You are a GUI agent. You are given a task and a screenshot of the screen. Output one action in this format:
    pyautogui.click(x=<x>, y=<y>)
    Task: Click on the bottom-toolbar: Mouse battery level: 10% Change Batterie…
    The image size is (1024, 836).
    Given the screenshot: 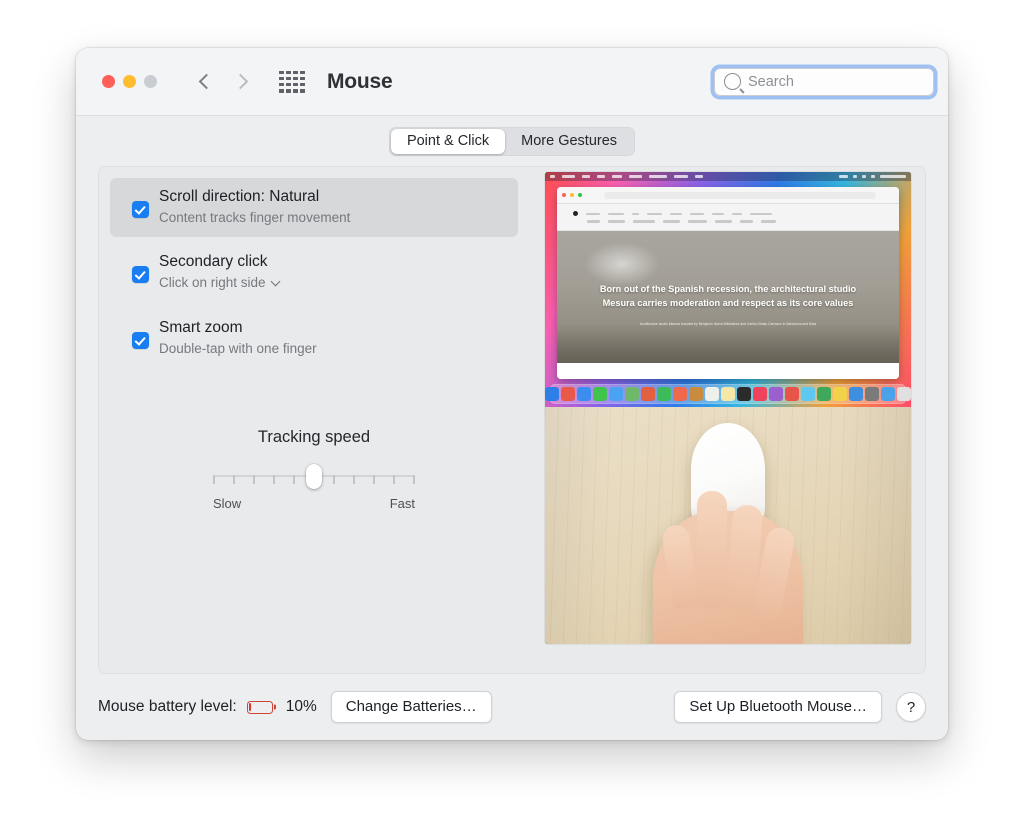 What is the action you would take?
    pyautogui.click(x=512, y=707)
    